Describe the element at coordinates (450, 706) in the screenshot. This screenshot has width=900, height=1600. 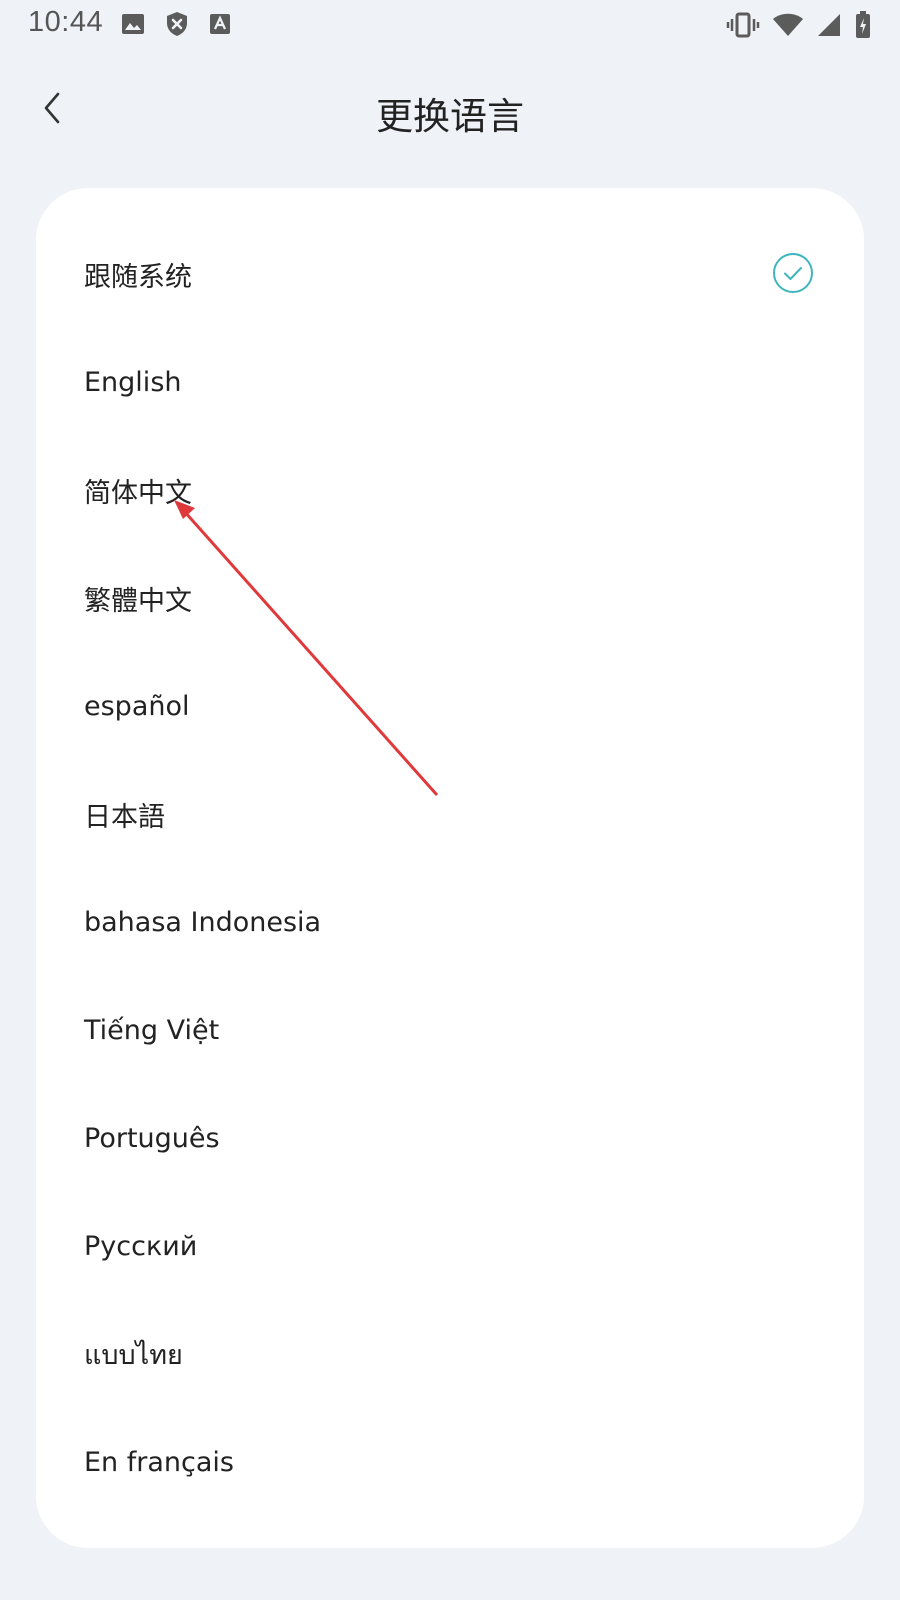
I see `language-item-spanish: español` at that location.